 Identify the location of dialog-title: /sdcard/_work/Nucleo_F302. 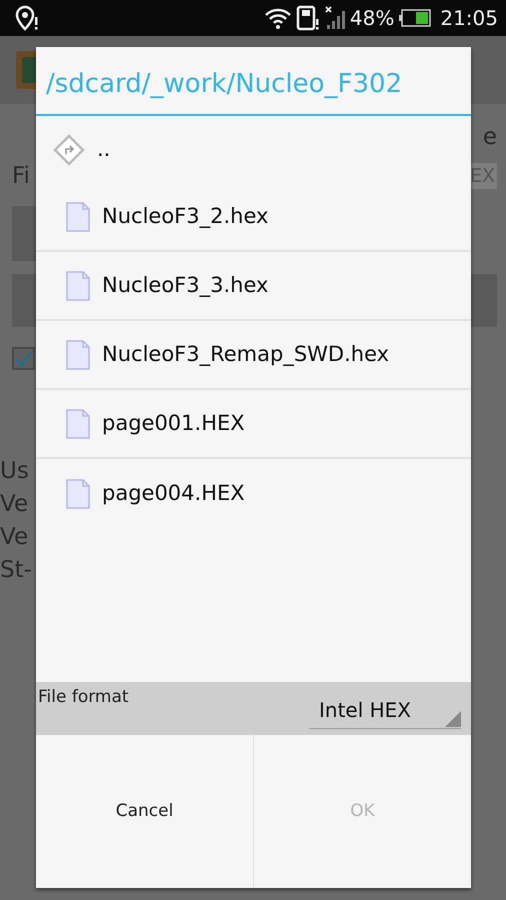
(253, 81).